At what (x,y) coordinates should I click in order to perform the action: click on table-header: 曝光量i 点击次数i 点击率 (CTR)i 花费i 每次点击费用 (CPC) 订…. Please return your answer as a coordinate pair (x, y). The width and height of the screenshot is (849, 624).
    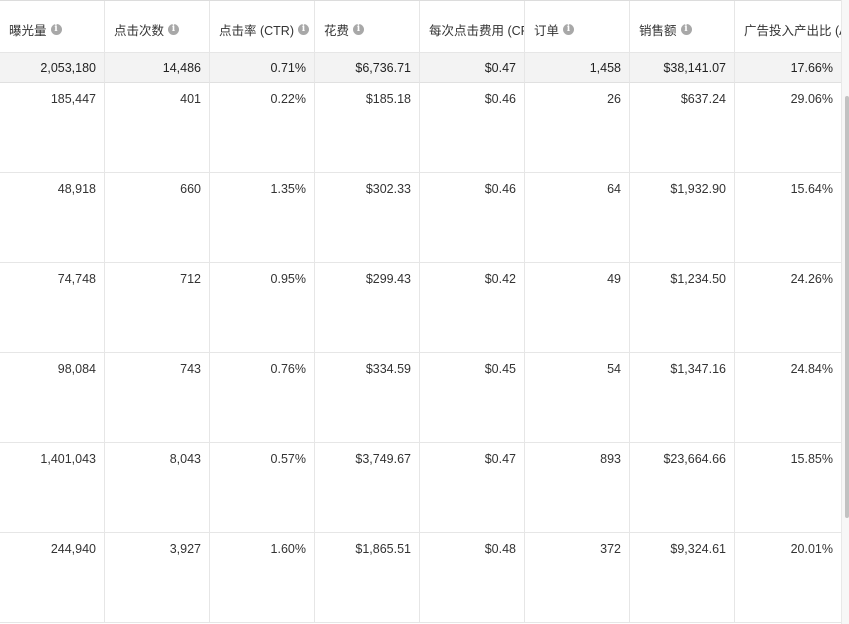
    Looking at the image, I should click on (420, 27).